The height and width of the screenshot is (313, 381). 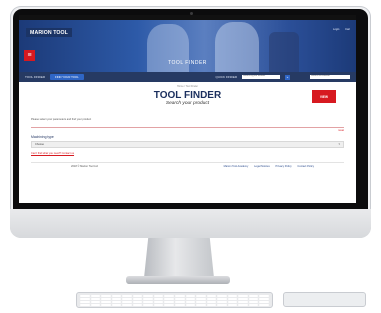 I want to click on chevron-down-icon: ▾, so click(x=339, y=144).